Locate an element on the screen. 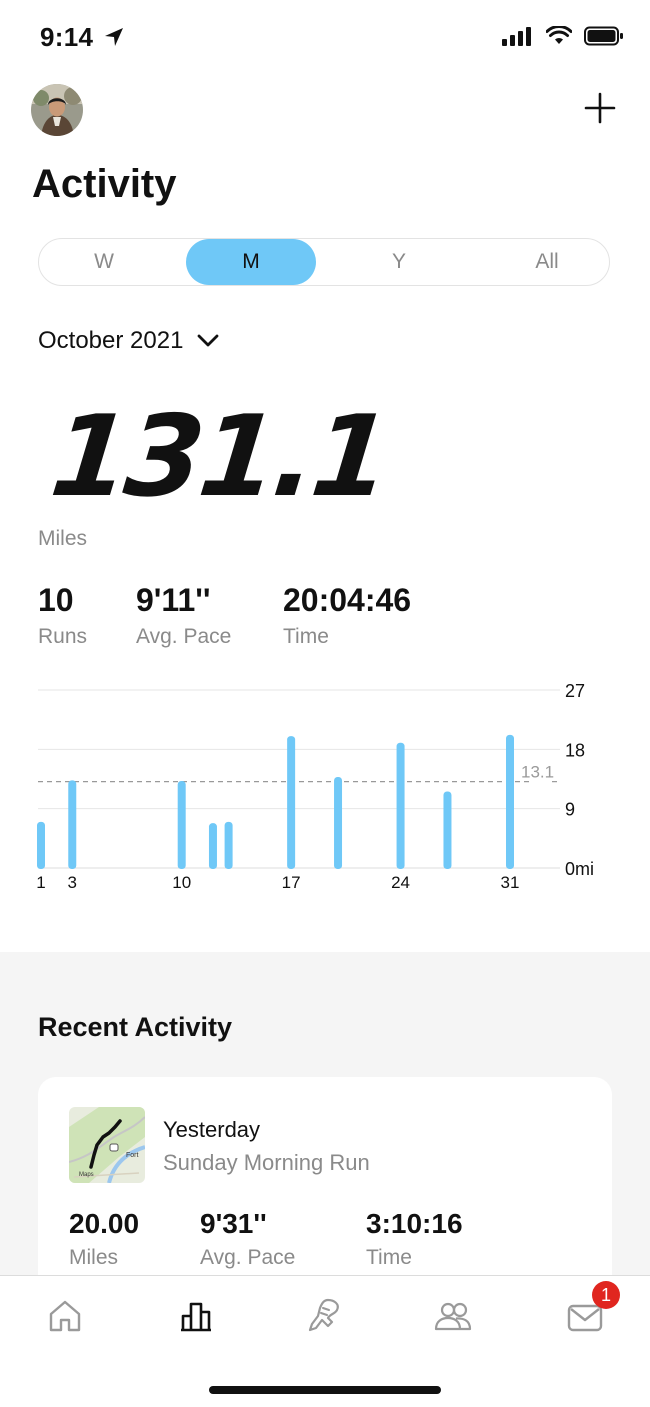 The image size is (650, 1407). map-label-fort: Fort is located at coordinates (132, 1155).